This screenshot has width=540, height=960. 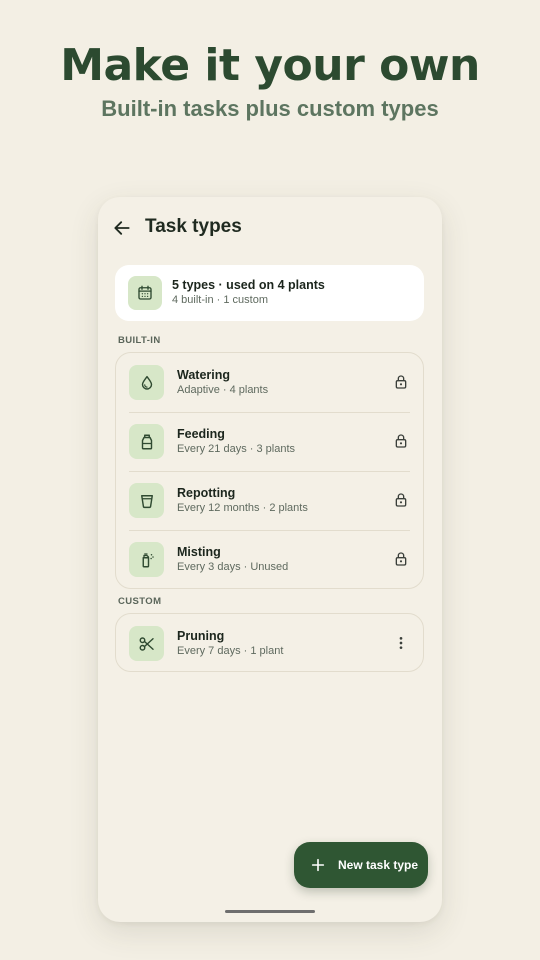 I want to click on new-task-type-button: New task type, so click(x=361, y=865).